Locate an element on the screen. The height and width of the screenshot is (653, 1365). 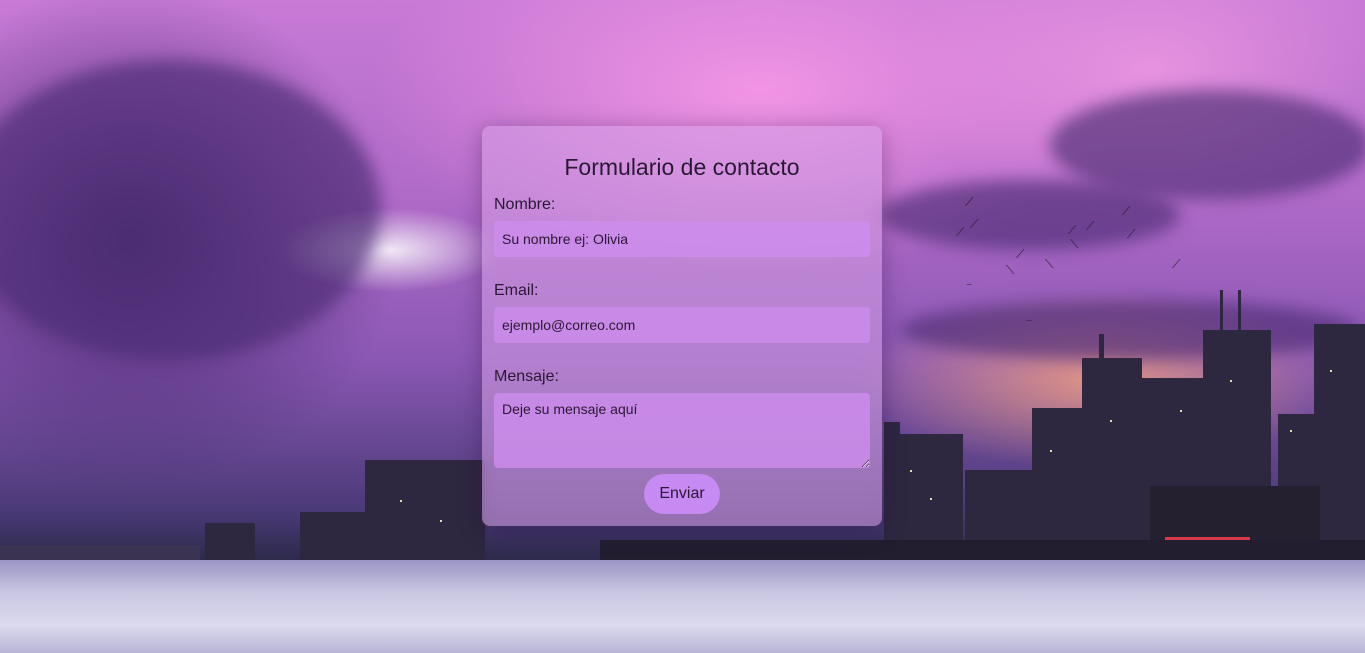
submit-button: Enviar is located at coordinates (682, 494).